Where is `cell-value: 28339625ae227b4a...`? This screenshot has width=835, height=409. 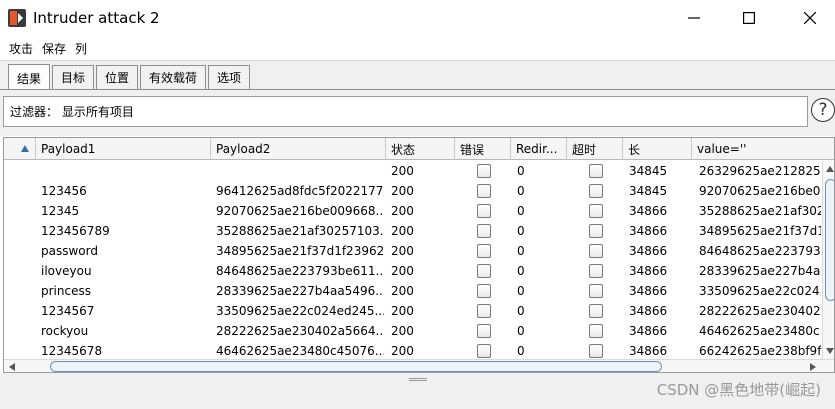 cell-value: 28339625ae227b4a... is located at coordinates (760, 271).